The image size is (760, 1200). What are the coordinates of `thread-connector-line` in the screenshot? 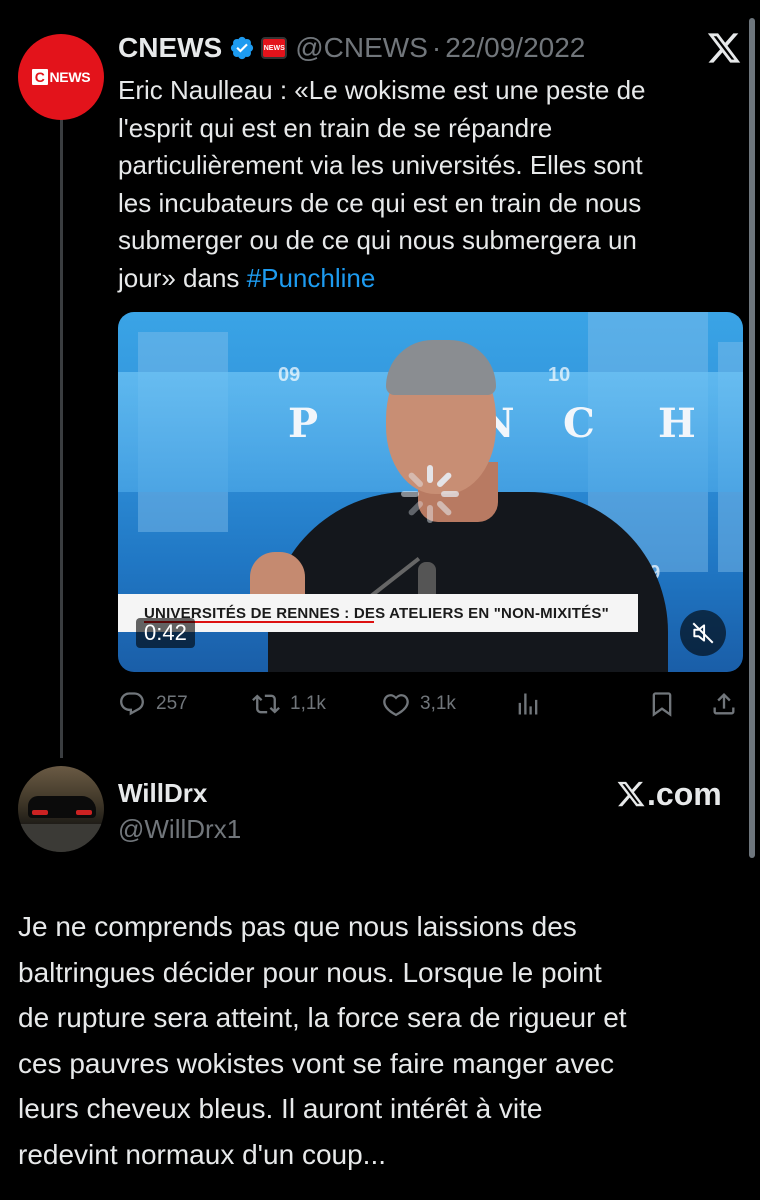 It's located at (61, 438).